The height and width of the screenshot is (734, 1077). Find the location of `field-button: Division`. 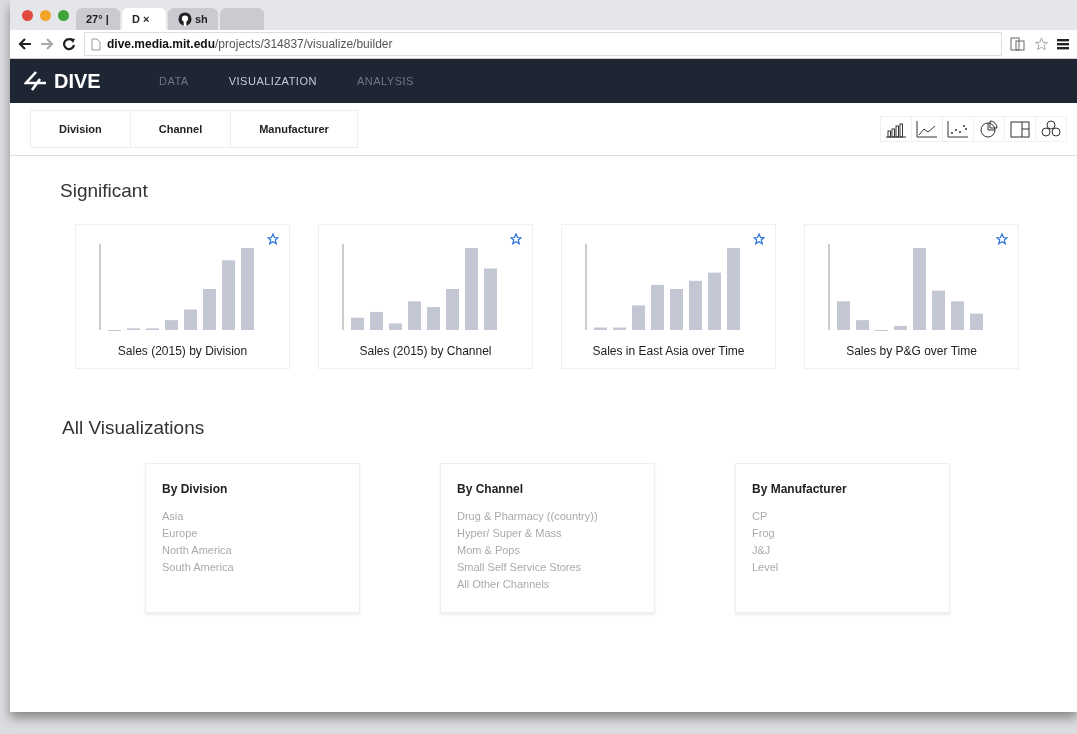

field-button: Division is located at coordinates (80, 129).